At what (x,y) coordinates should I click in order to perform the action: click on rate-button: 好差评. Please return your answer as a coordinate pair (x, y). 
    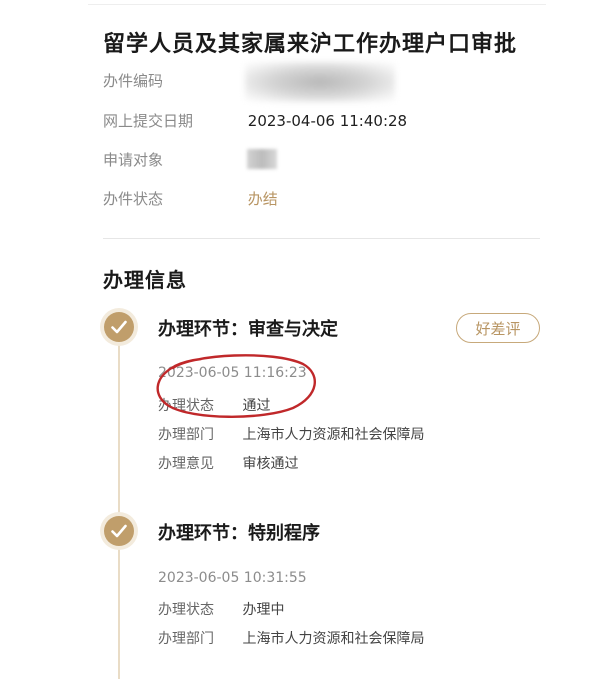
    Looking at the image, I should click on (498, 328).